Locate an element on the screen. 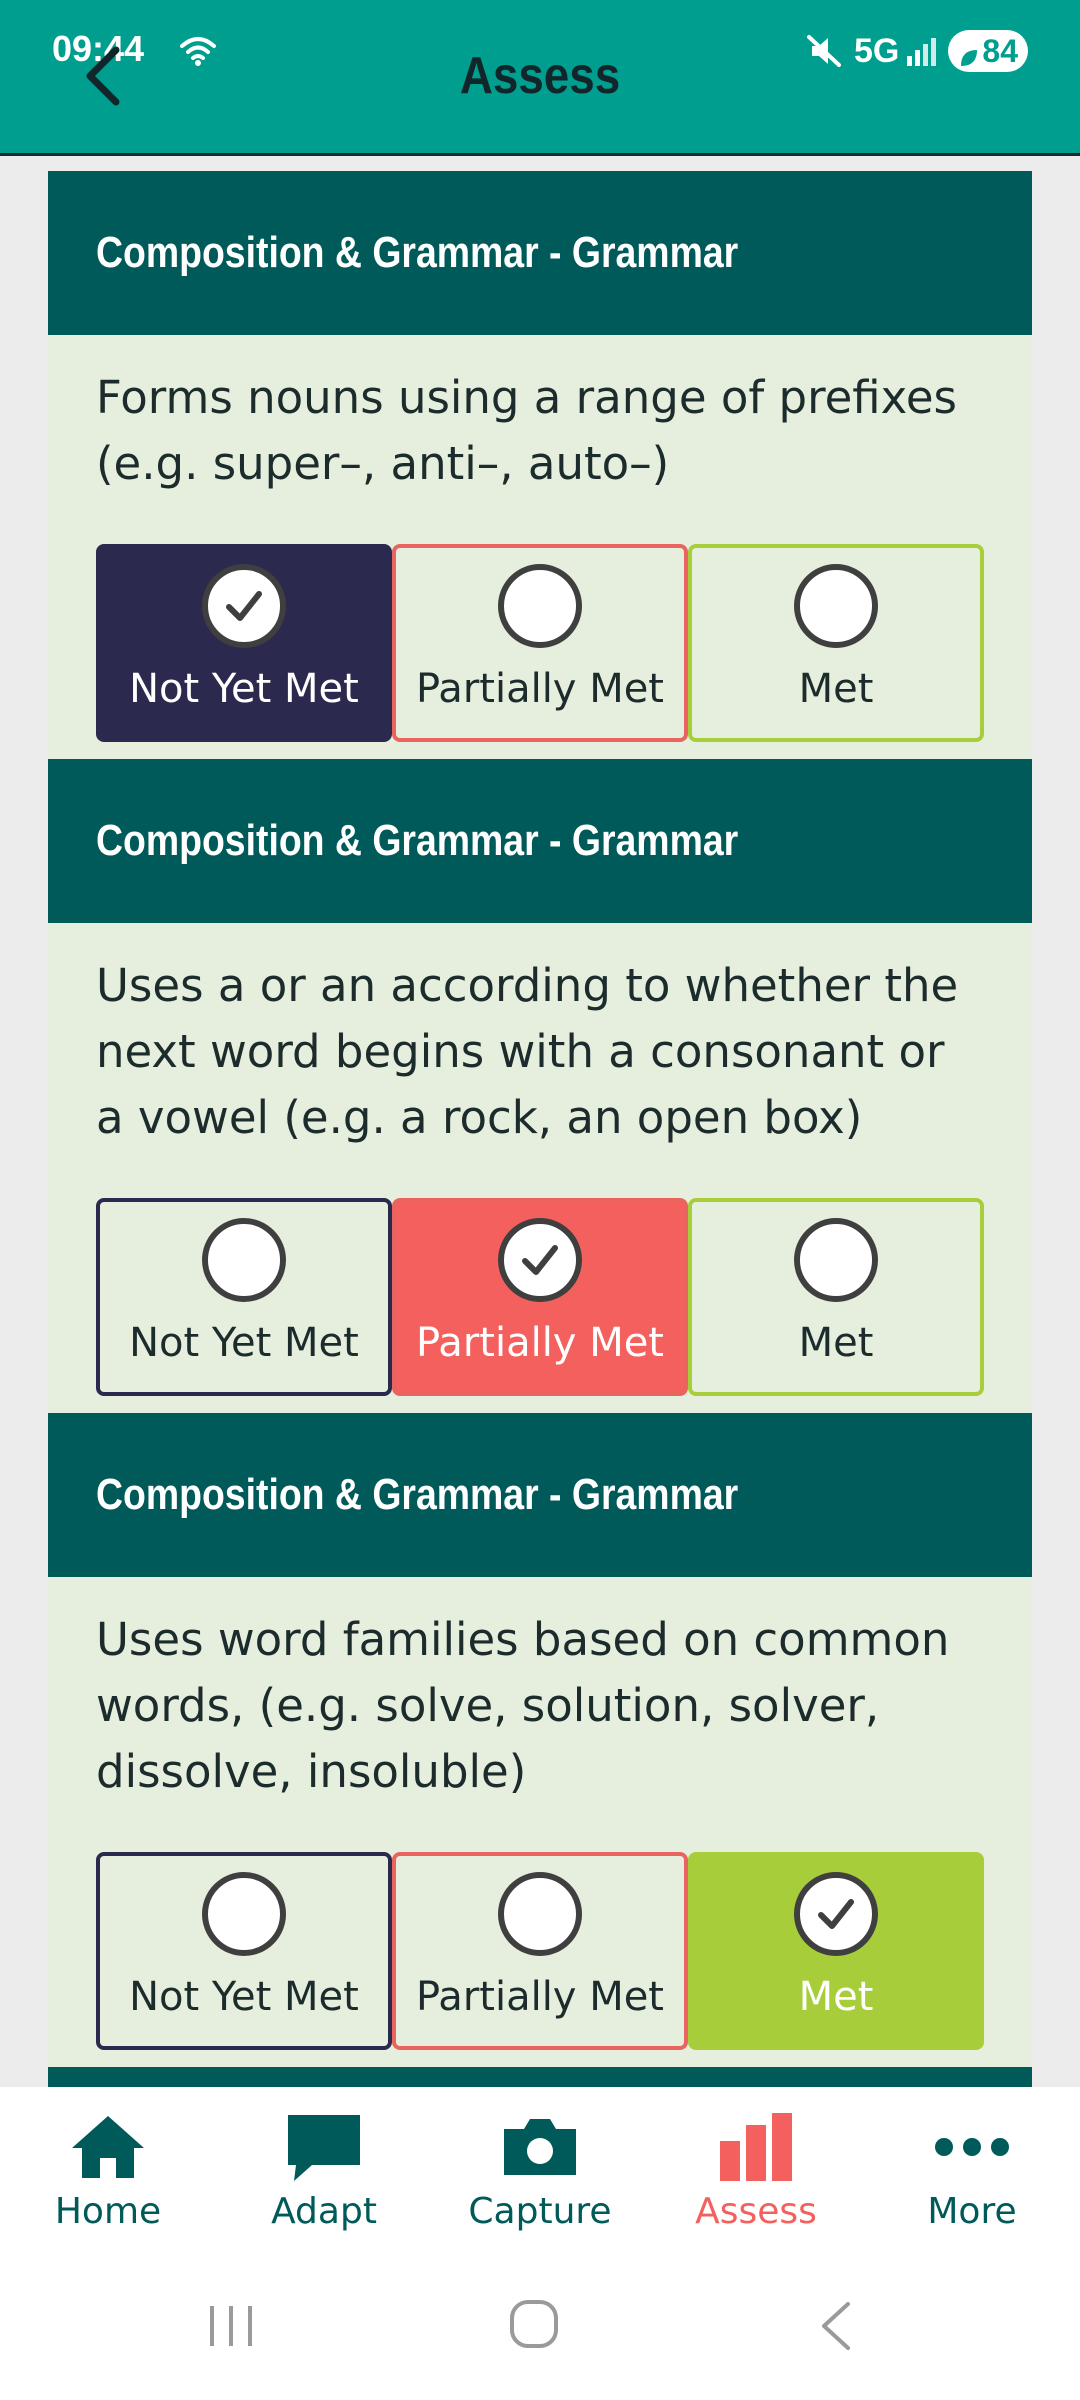 Image resolution: width=1080 pixels, height=2400 pixels. nav-label: Adapt is located at coordinates (324, 2211).